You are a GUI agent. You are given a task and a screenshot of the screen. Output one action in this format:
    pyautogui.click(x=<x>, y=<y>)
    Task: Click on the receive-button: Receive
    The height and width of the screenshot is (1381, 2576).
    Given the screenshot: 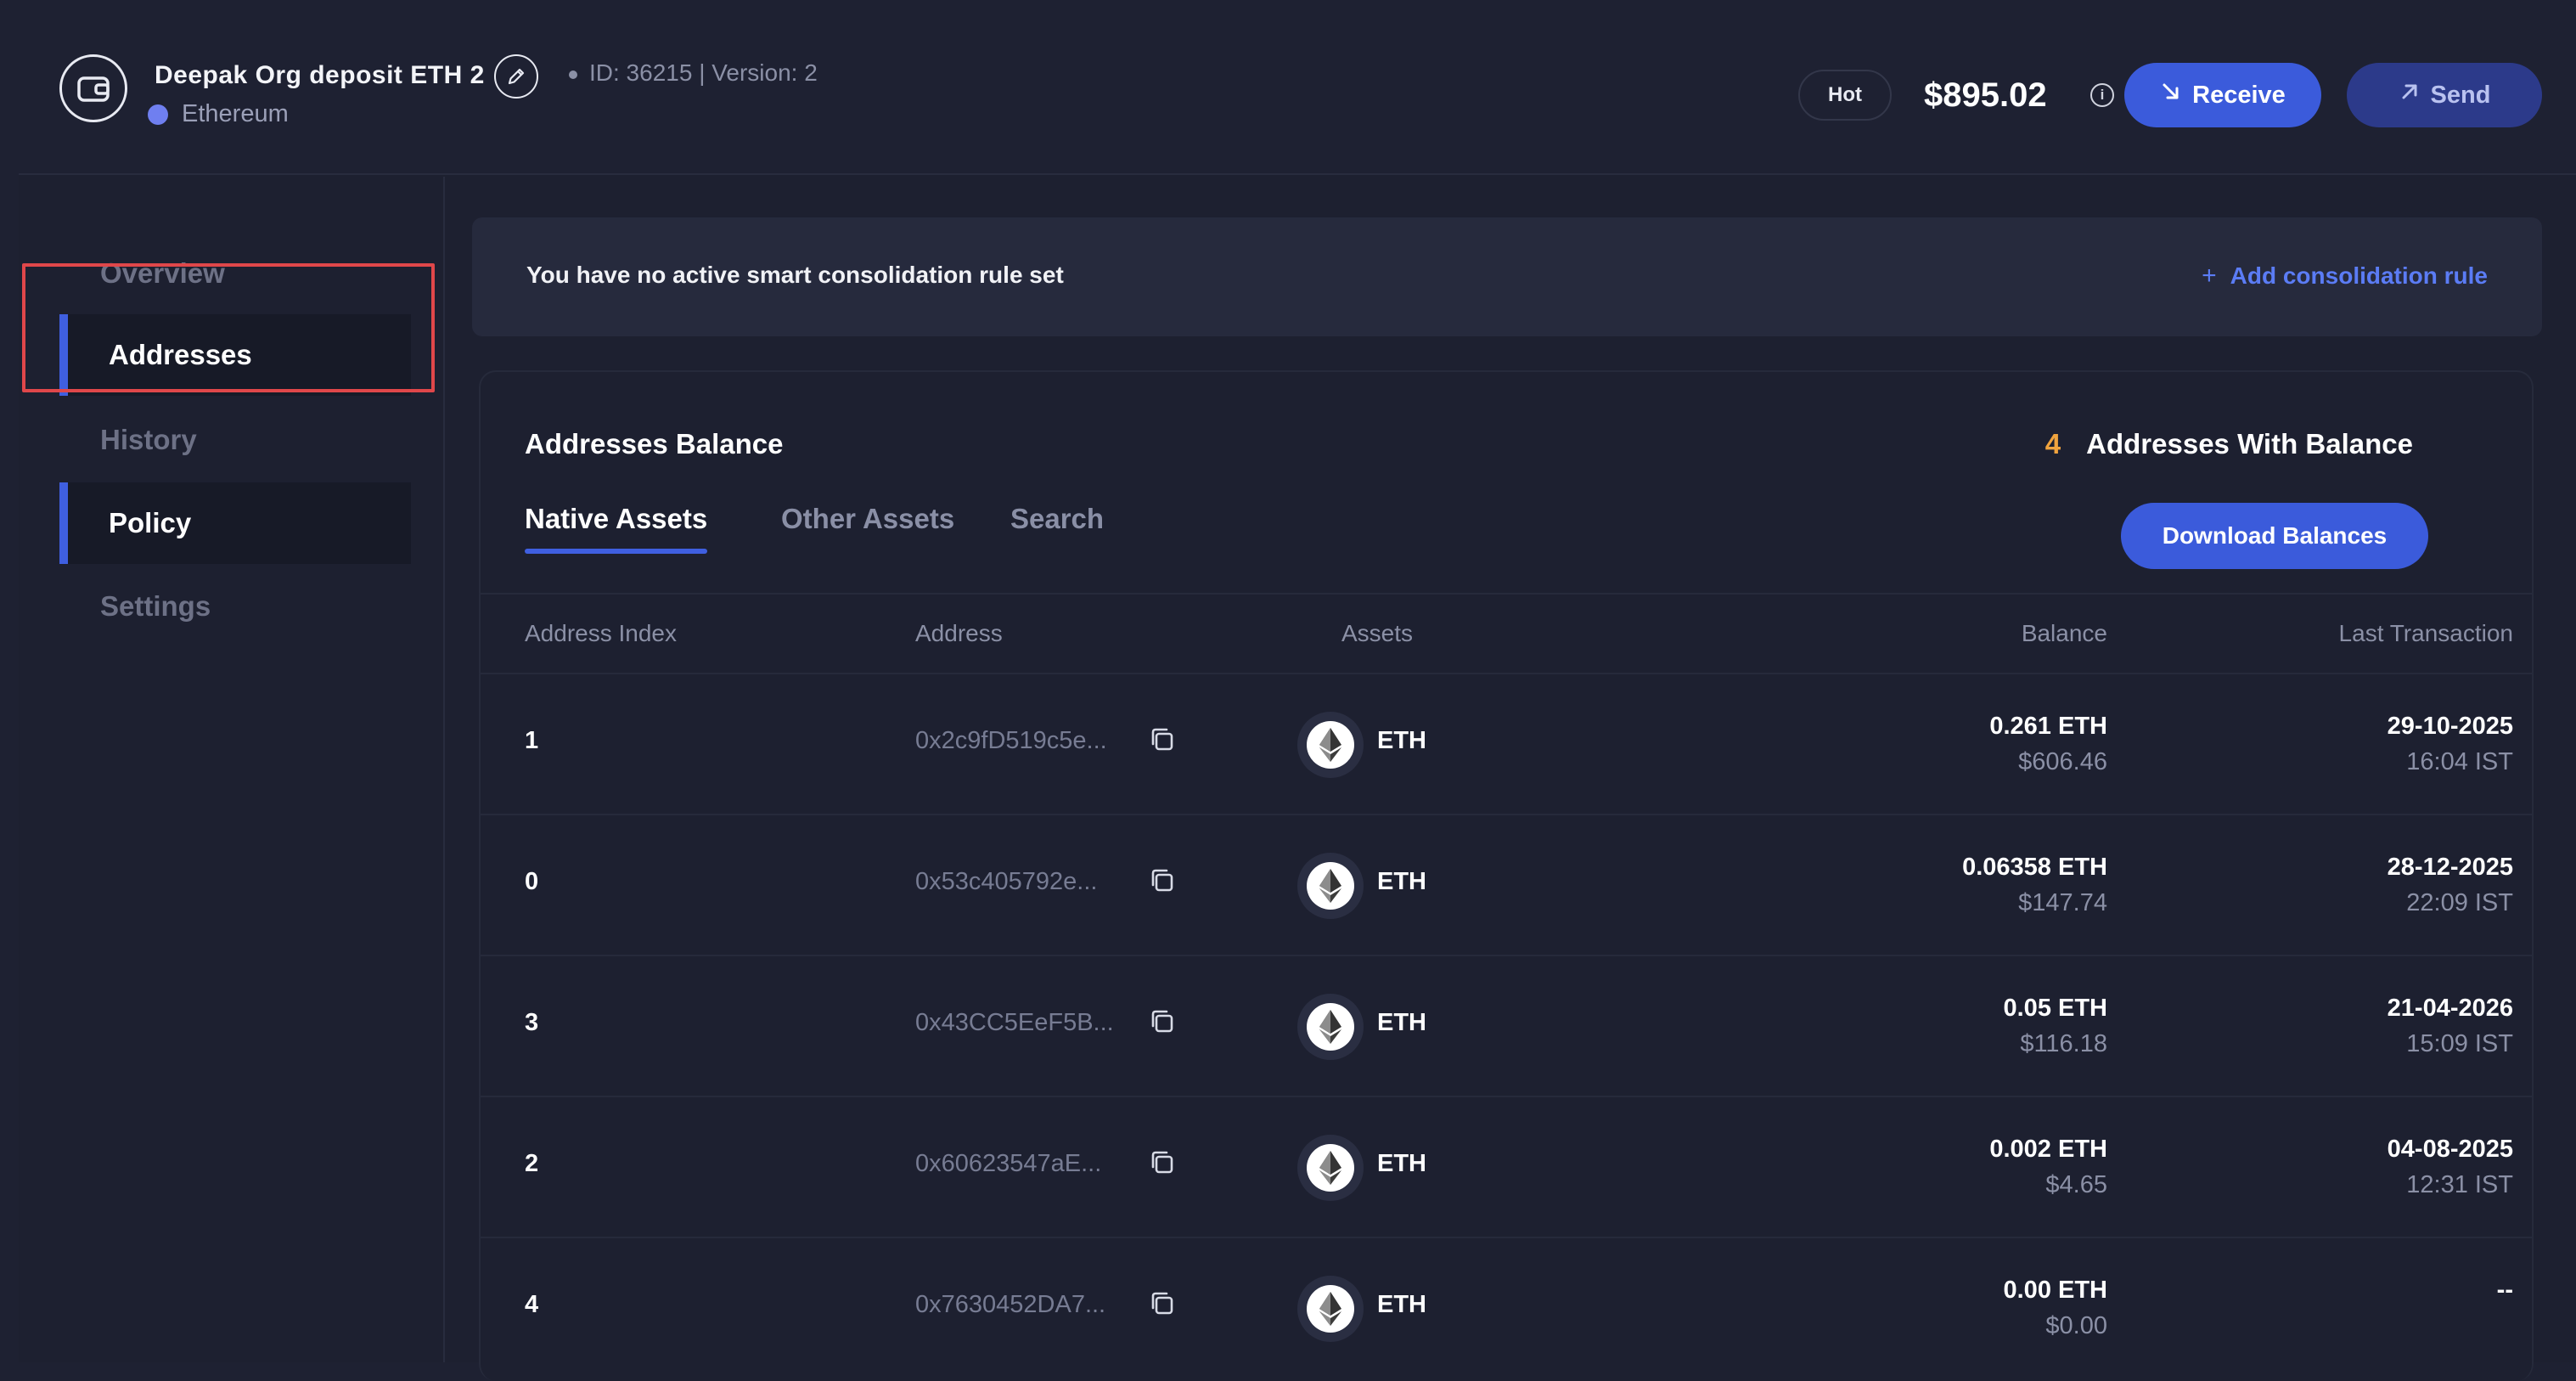 What is the action you would take?
    pyautogui.click(x=2222, y=95)
    